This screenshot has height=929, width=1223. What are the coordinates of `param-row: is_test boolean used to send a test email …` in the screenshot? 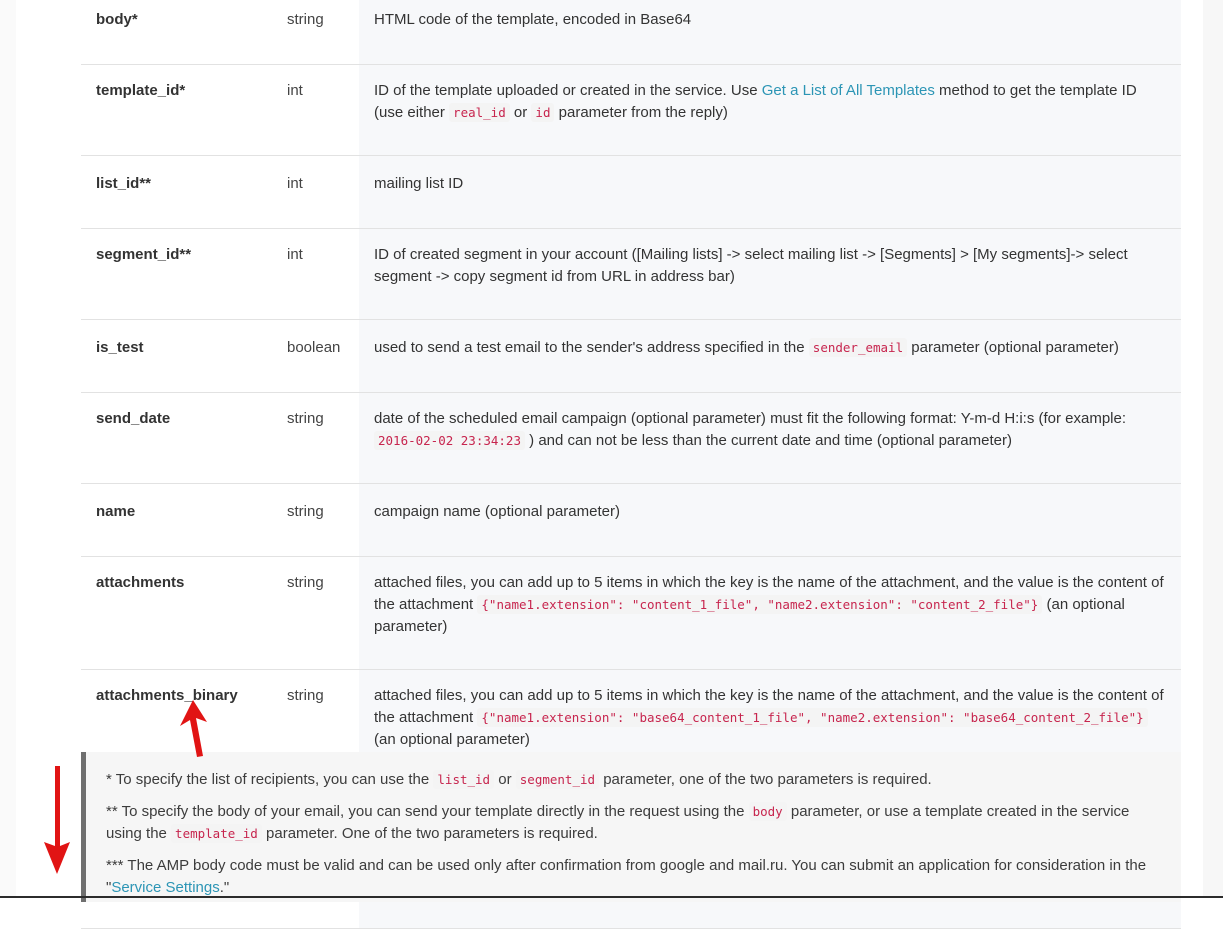 It's located at (631, 356).